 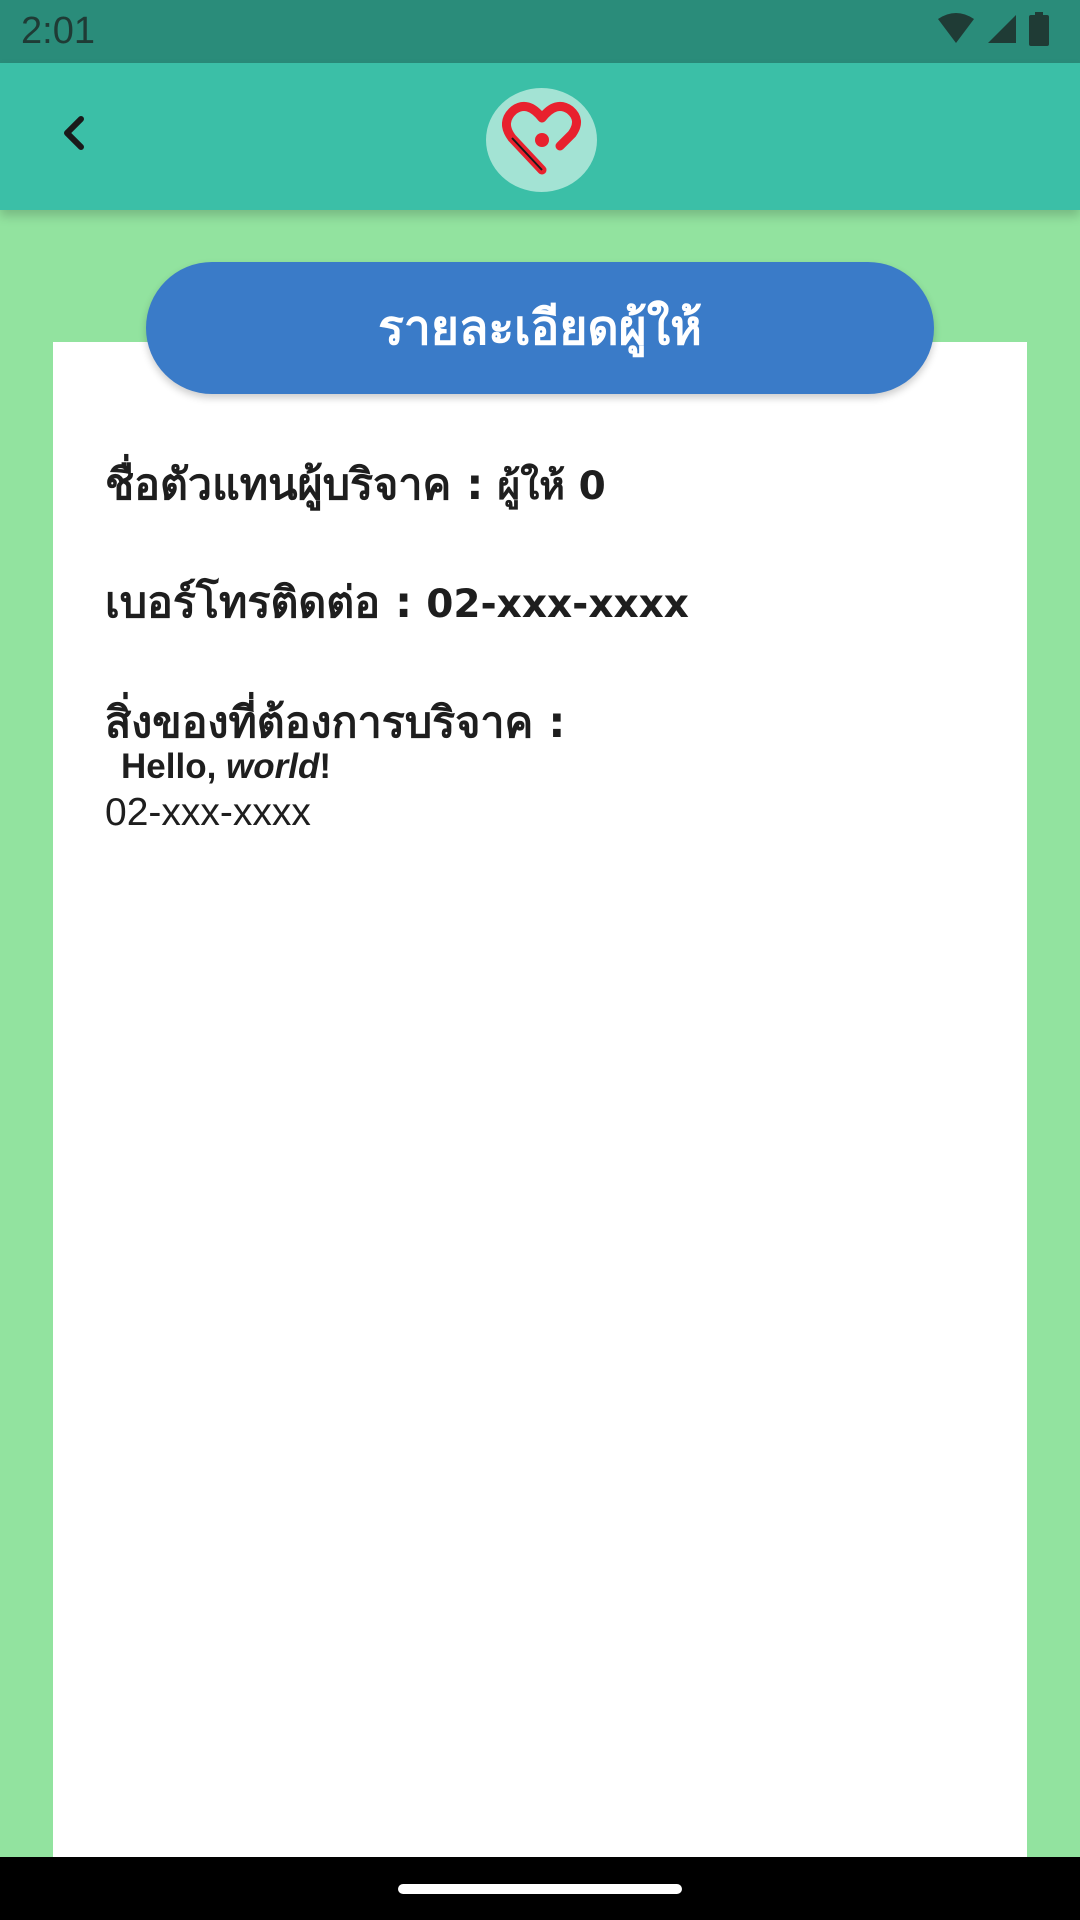 I want to click on donor-name-row: ชื่อตัวแทนผู้บริจาค : ผู้ให้ 0, so click(x=355, y=484).